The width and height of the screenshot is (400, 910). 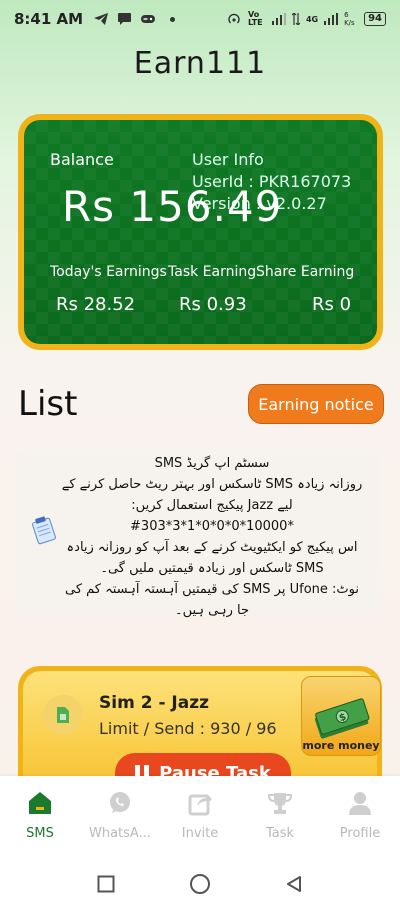 What do you see at coordinates (332, 304) in the screenshot?
I see `share-earning-value: Rs 0` at bounding box center [332, 304].